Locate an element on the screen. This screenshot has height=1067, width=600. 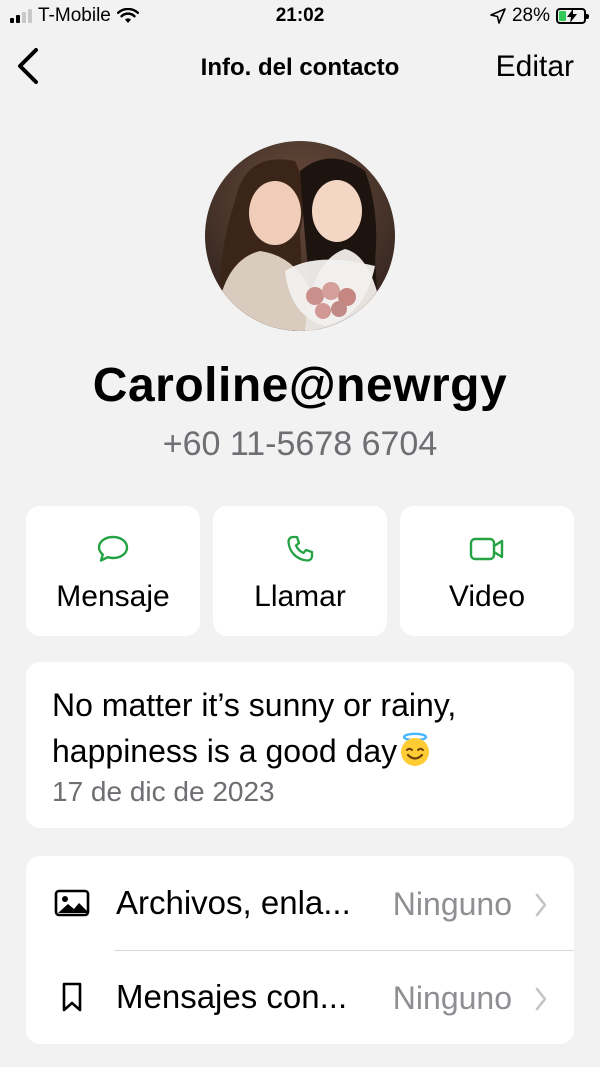
edit-button: Editar is located at coordinates (535, 67).